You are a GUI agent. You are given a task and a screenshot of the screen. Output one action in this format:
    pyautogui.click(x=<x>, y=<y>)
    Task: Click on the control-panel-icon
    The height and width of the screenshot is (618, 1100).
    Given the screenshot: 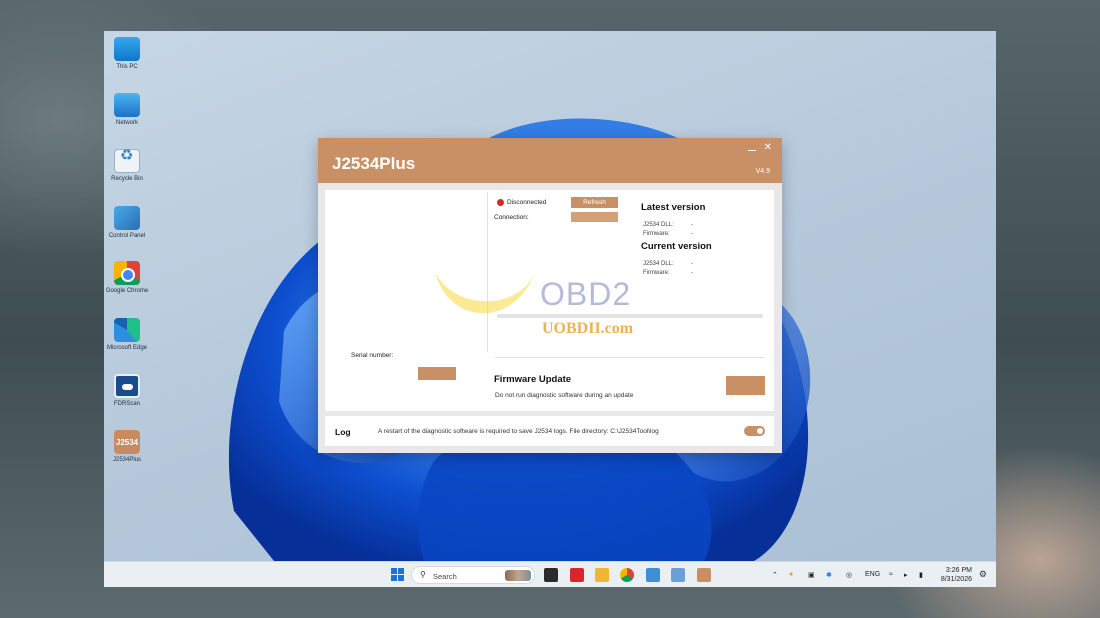 What is the action you would take?
    pyautogui.click(x=127, y=218)
    